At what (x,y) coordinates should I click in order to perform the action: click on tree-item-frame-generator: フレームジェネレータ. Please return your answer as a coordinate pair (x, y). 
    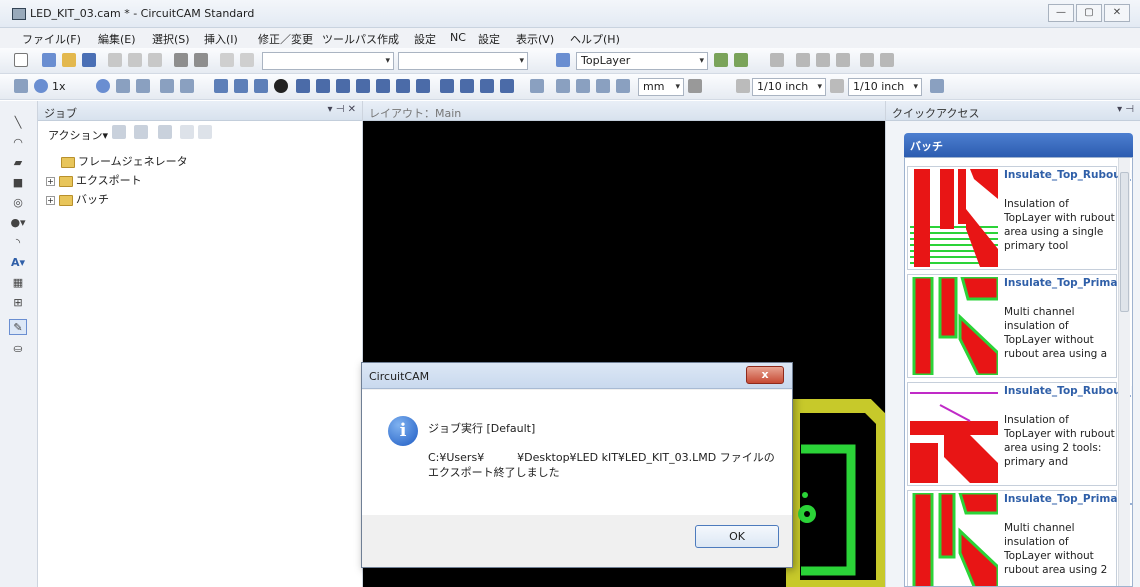
    Looking at the image, I should click on (118, 162).